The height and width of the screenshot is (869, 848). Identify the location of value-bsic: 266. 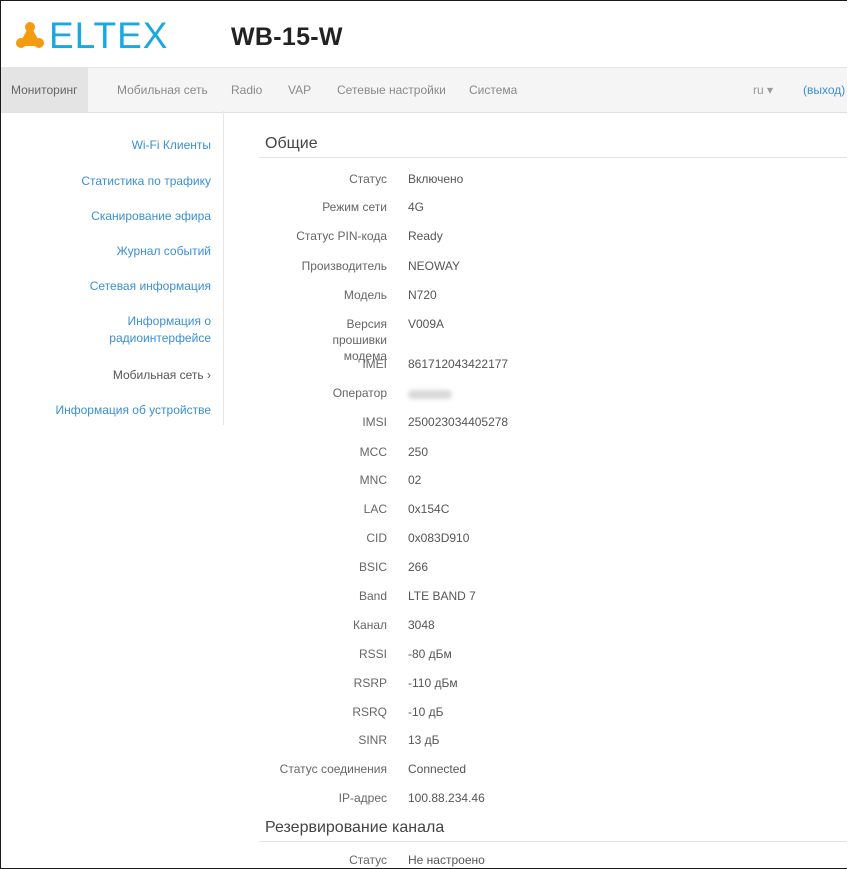
(418, 567).